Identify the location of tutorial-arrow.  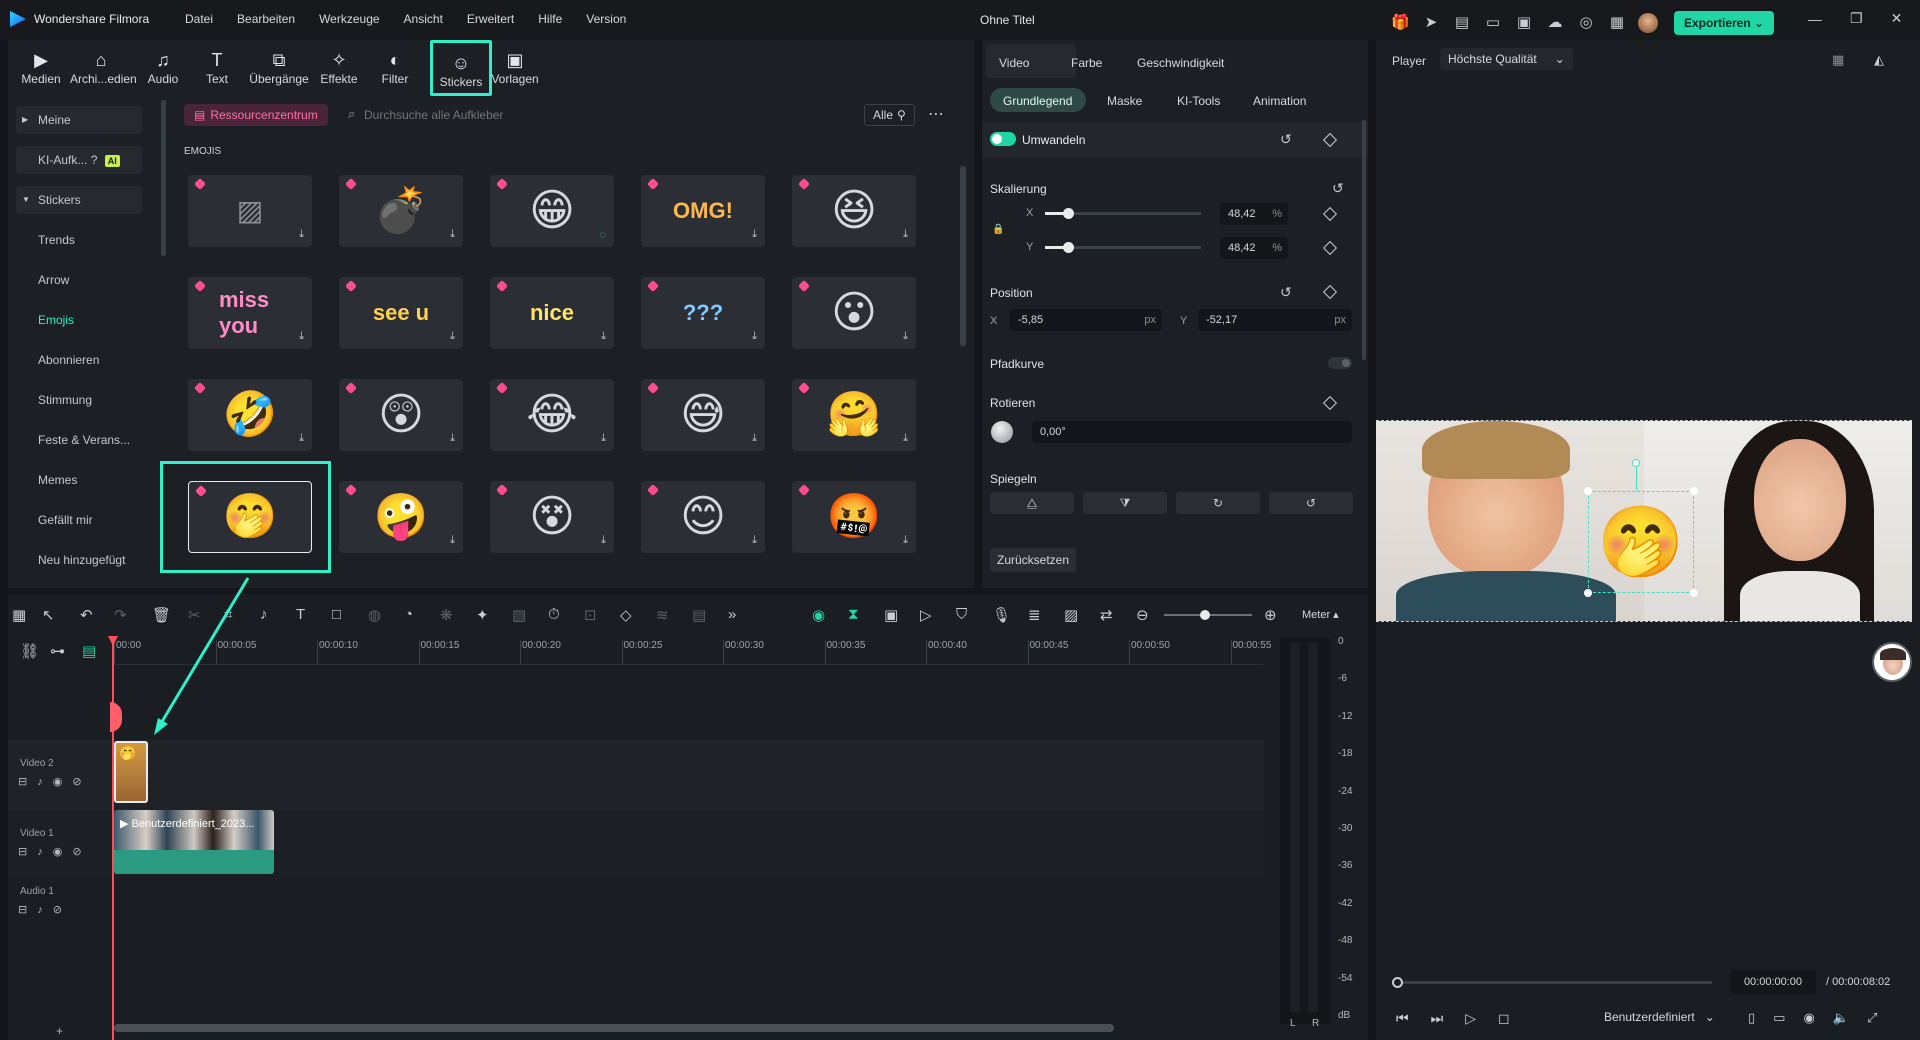
(202, 656).